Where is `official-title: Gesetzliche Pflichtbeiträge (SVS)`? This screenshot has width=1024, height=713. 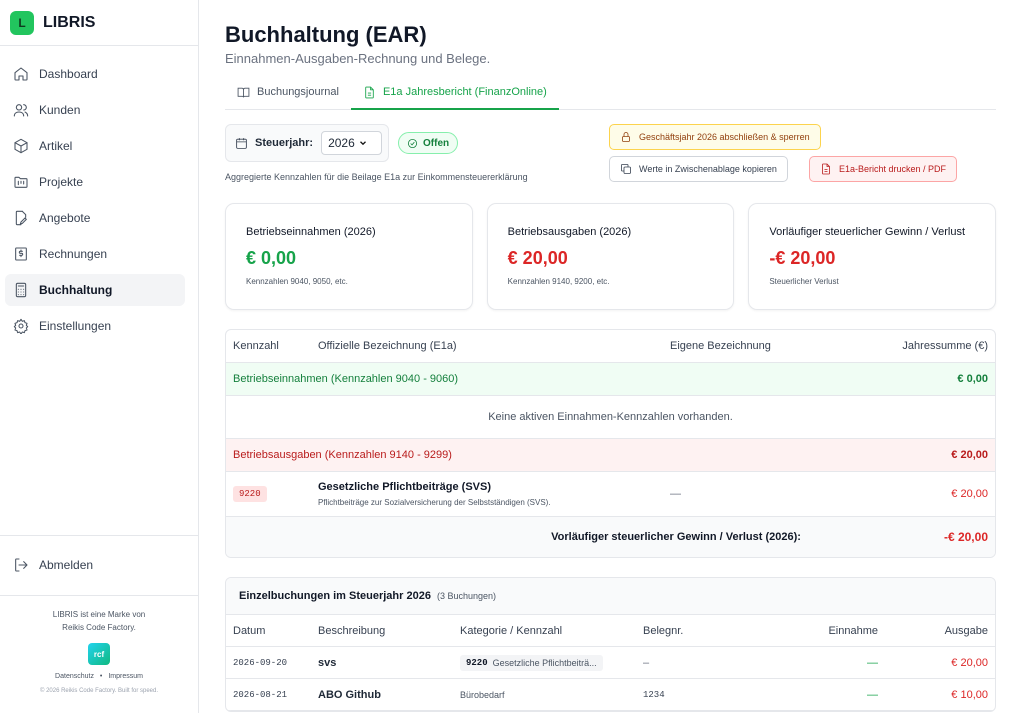 official-title: Gesetzliche Pflichtbeiträge (SVS) is located at coordinates (404, 487).